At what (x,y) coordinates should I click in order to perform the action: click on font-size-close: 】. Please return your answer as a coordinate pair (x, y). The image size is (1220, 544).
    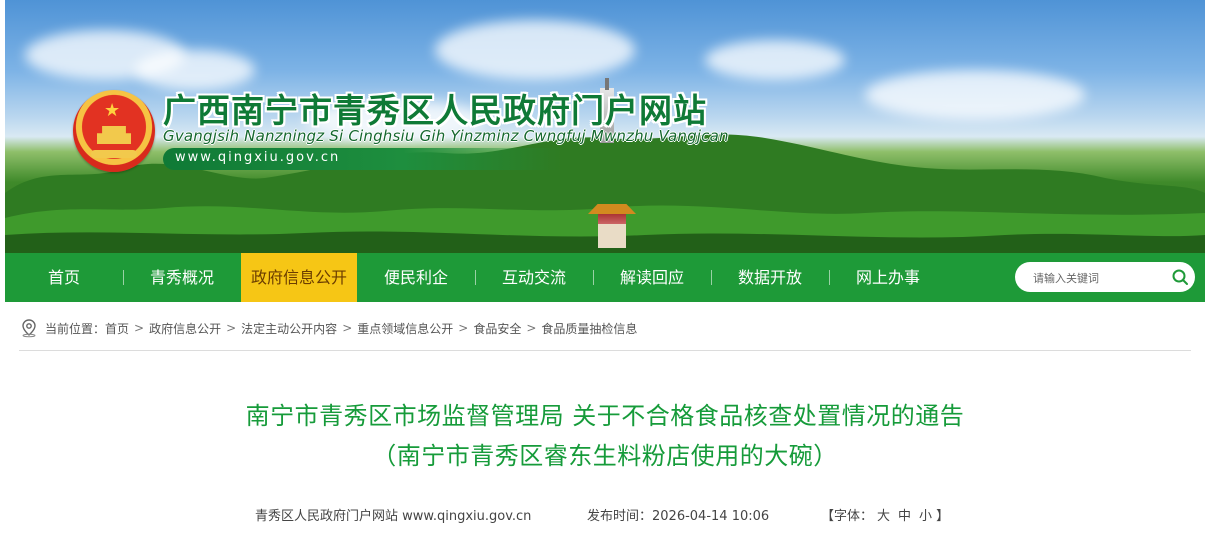
    Looking at the image, I should click on (943, 516).